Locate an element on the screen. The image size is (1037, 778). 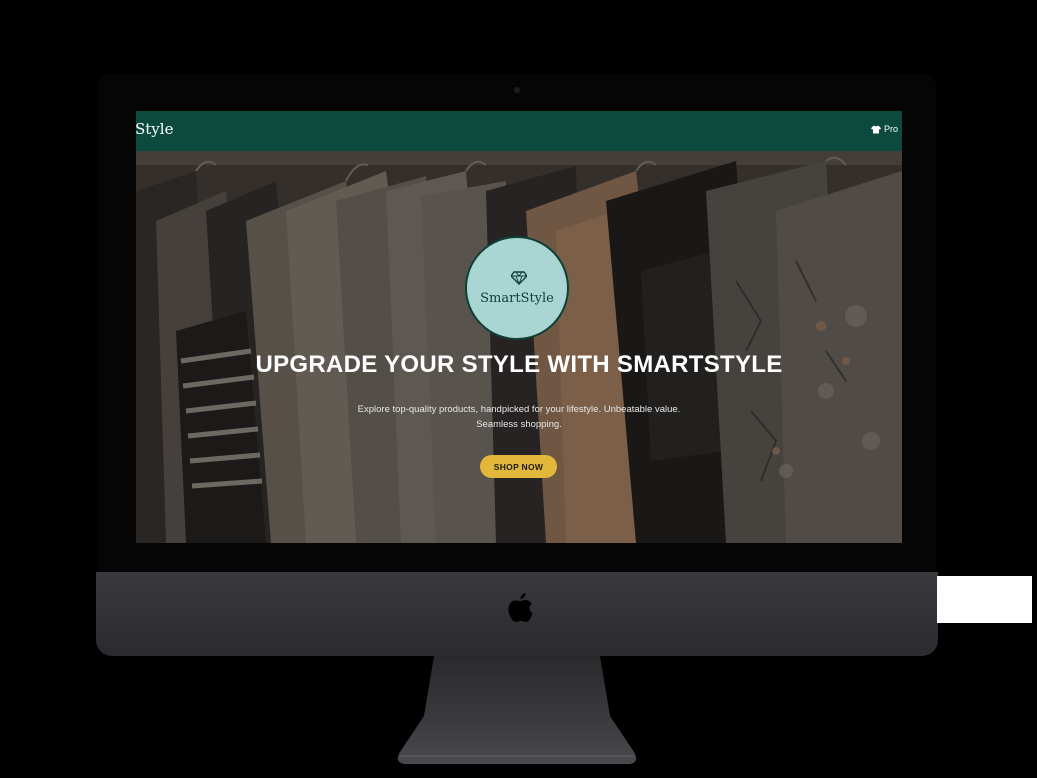
diamond-icon is located at coordinates (519, 278).